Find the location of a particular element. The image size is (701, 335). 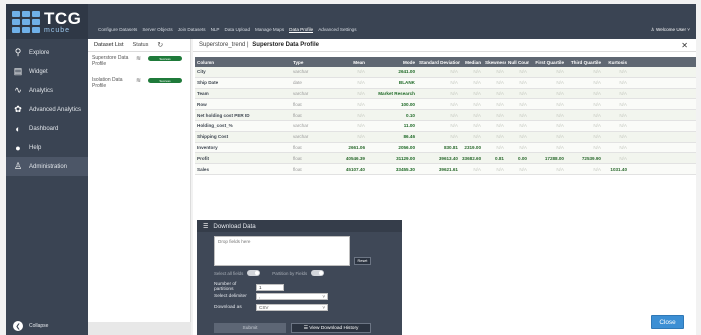

menu-manage-maps: Manage Maps is located at coordinates (269, 30).